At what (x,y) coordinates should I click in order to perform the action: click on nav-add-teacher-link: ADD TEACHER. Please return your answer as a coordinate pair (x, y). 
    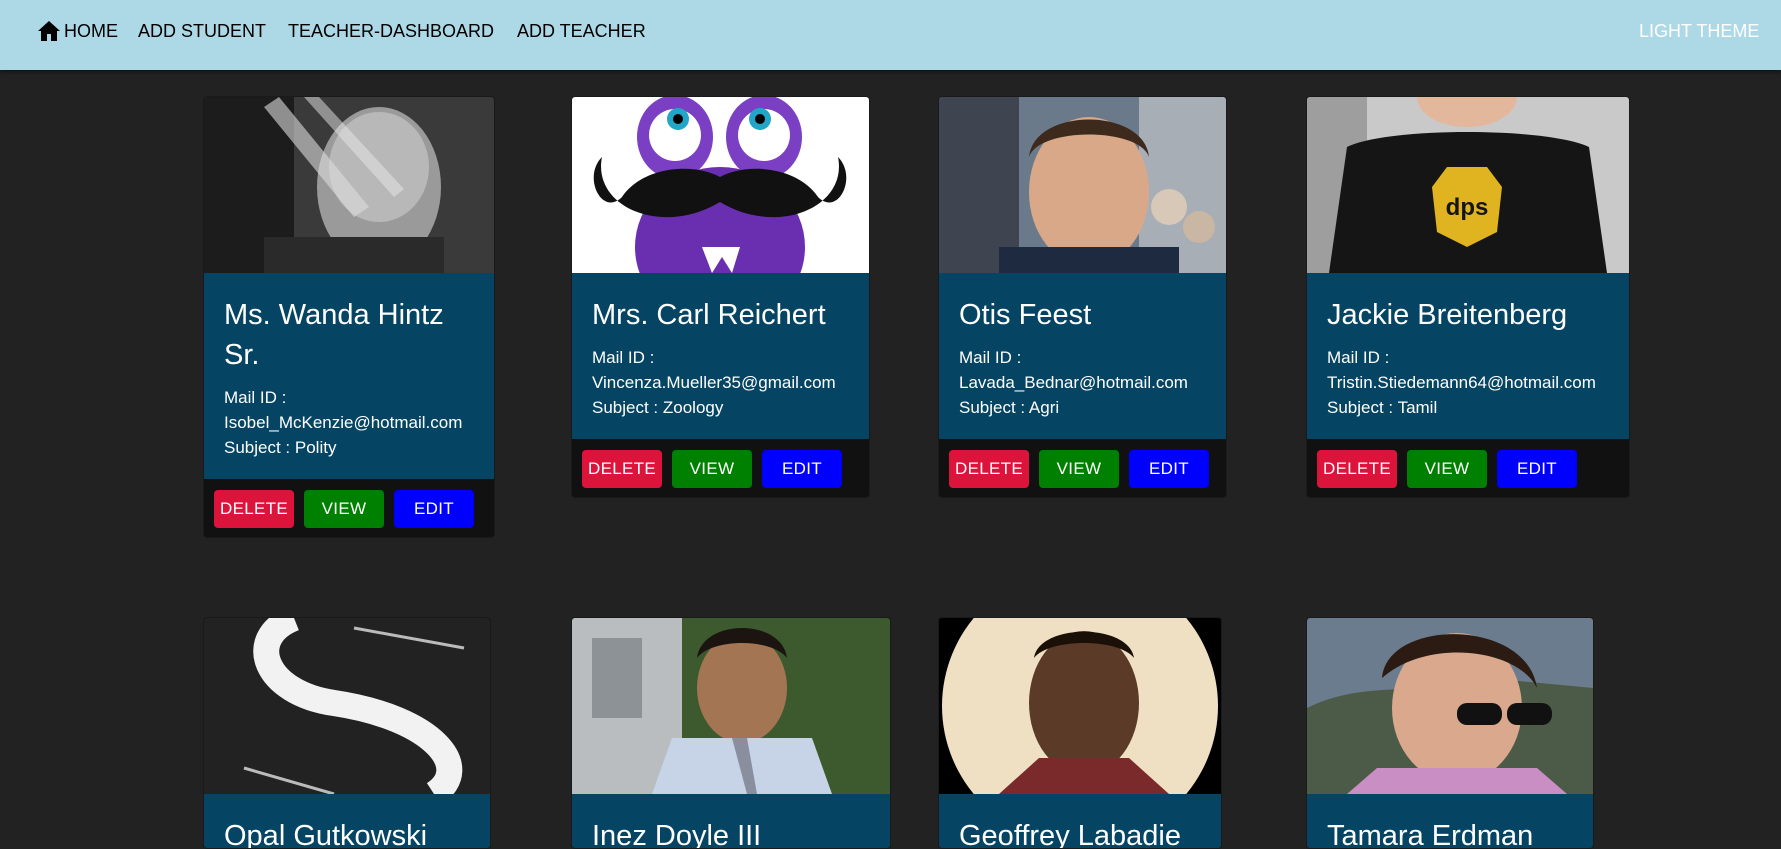
    Looking at the image, I should click on (581, 31).